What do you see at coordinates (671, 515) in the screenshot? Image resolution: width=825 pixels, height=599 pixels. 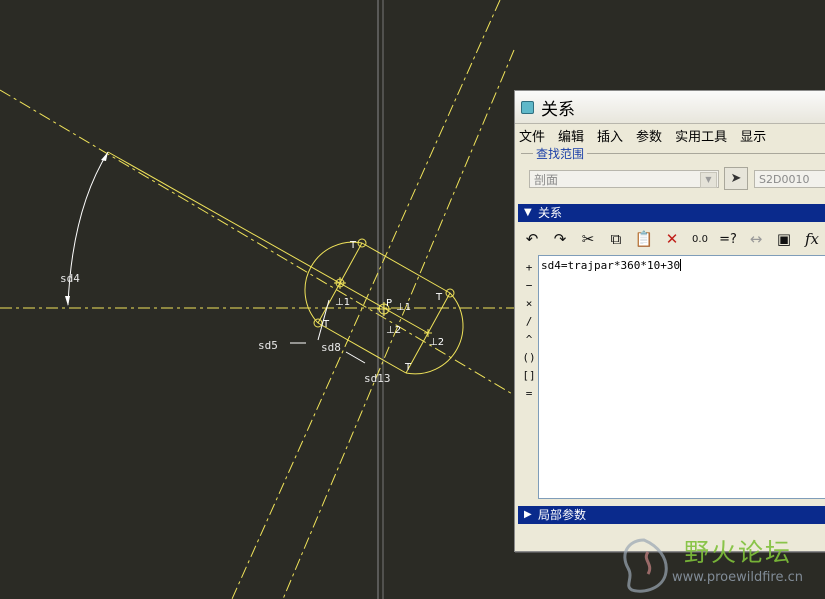 I see `local-params-section-header: ▶ 局部参数` at bounding box center [671, 515].